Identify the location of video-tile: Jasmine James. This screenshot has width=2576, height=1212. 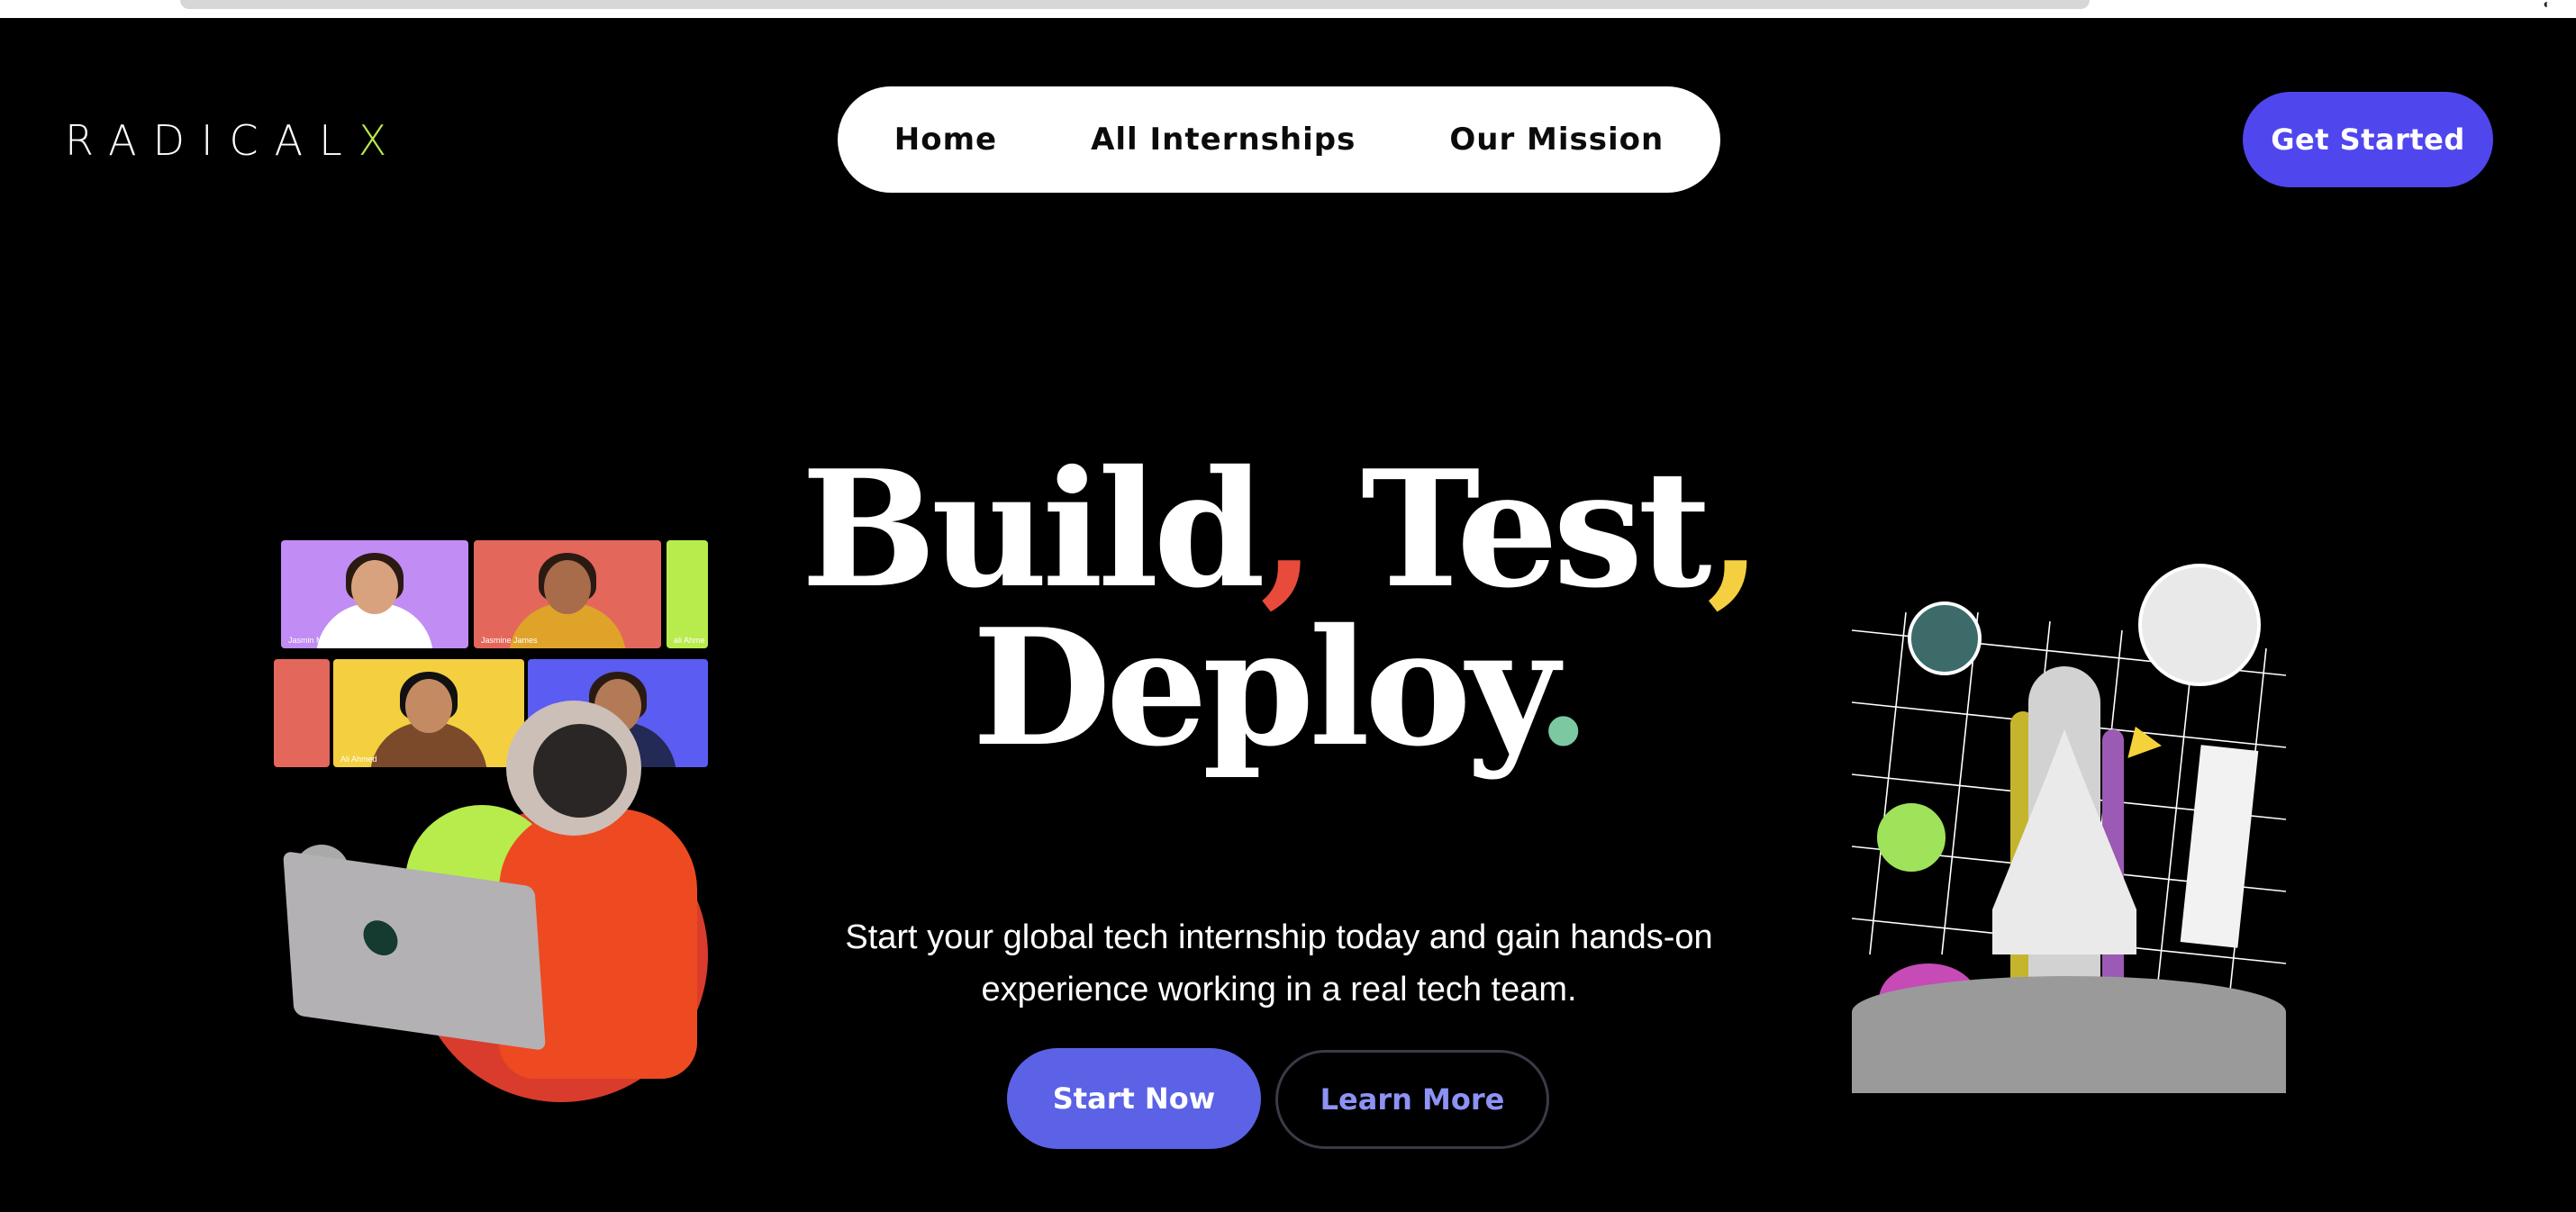
(567, 594).